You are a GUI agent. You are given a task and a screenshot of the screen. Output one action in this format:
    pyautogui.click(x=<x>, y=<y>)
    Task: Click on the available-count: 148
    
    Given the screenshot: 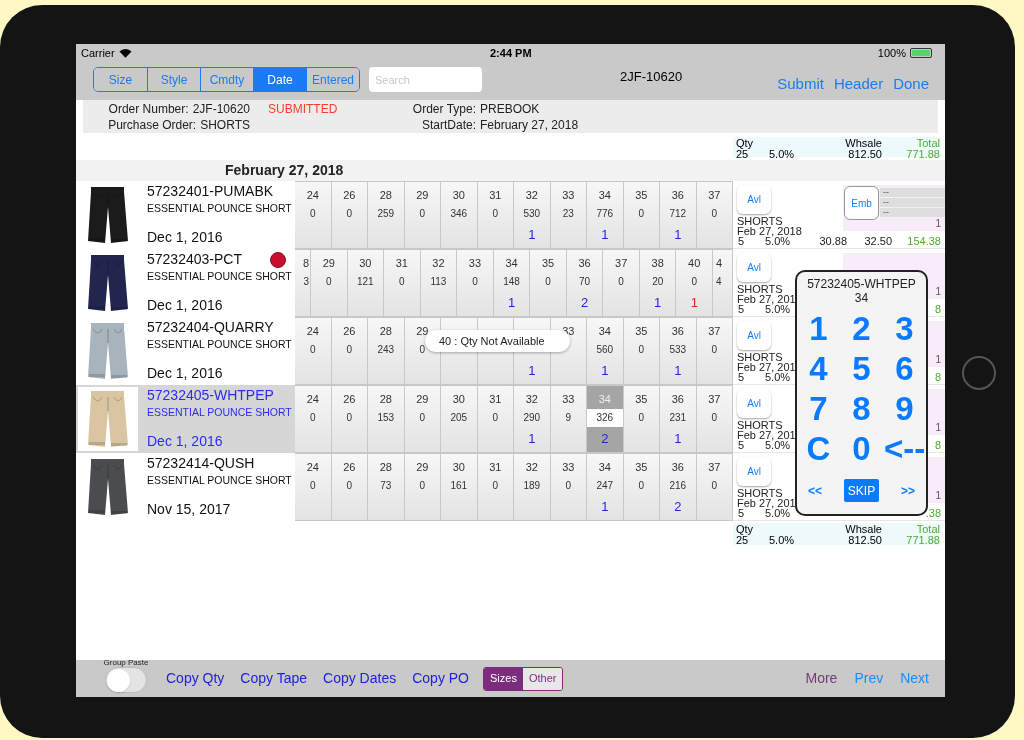 What is the action you would take?
    pyautogui.click(x=511, y=282)
    